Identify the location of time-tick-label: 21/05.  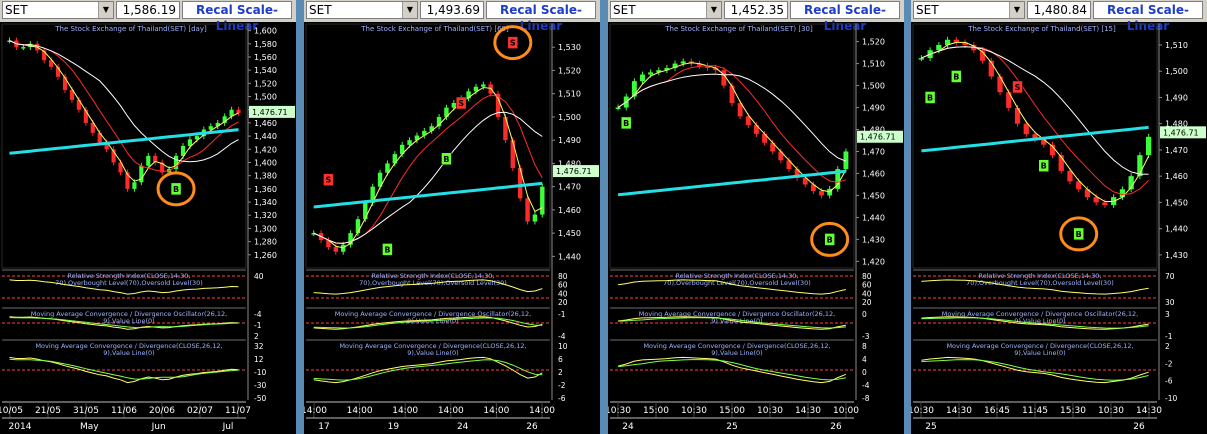
(48, 411).